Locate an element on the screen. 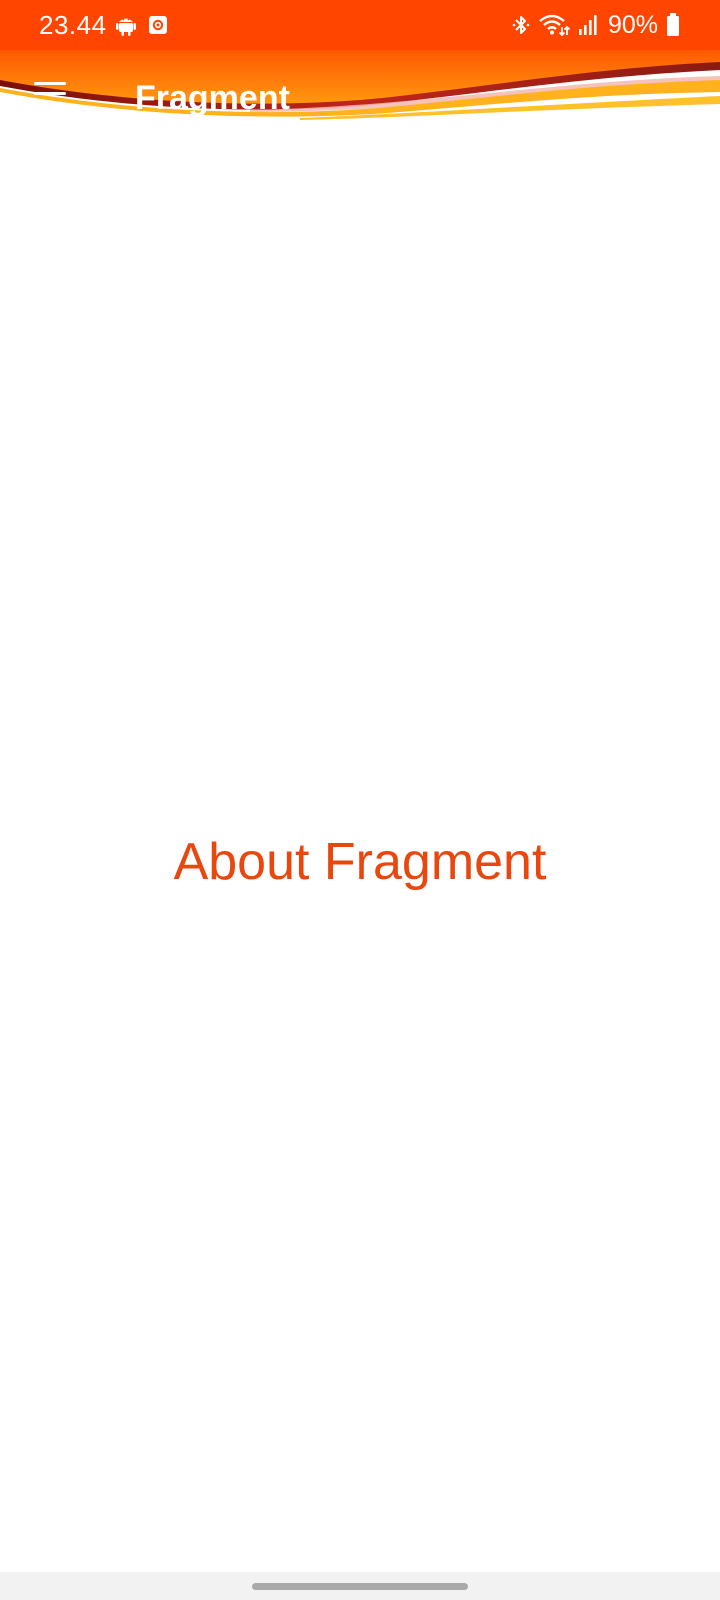 The height and width of the screenshot is (1600, 720). hamburger-menu-icon-line is located at coordinates (50, 93).